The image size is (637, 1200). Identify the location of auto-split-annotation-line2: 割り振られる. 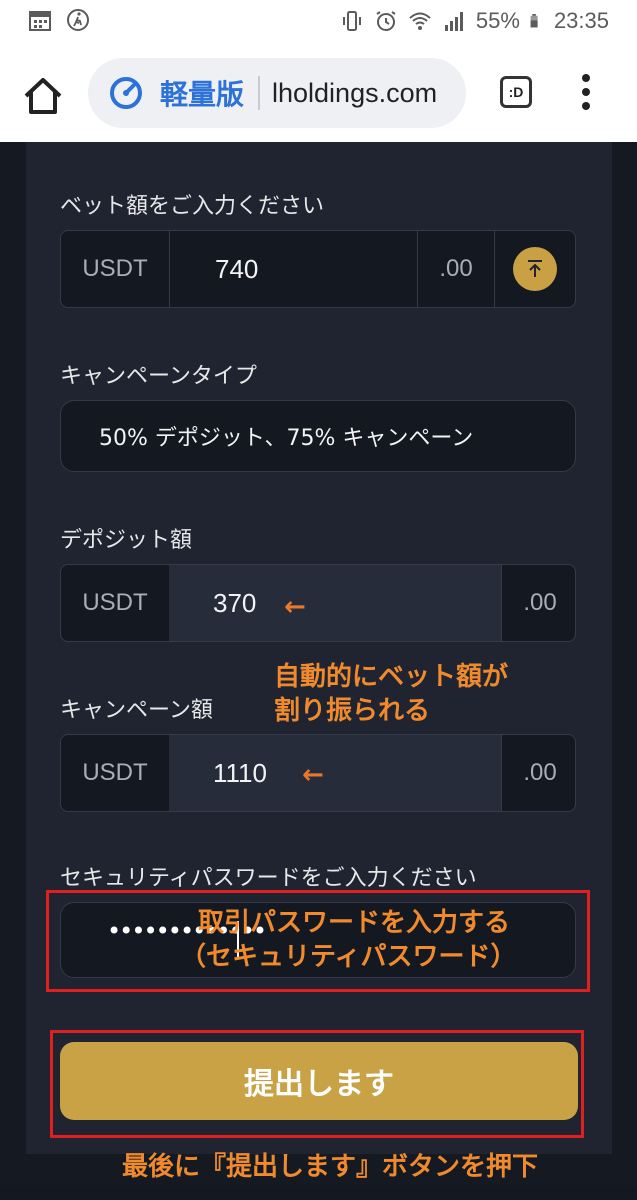
(352, 711).